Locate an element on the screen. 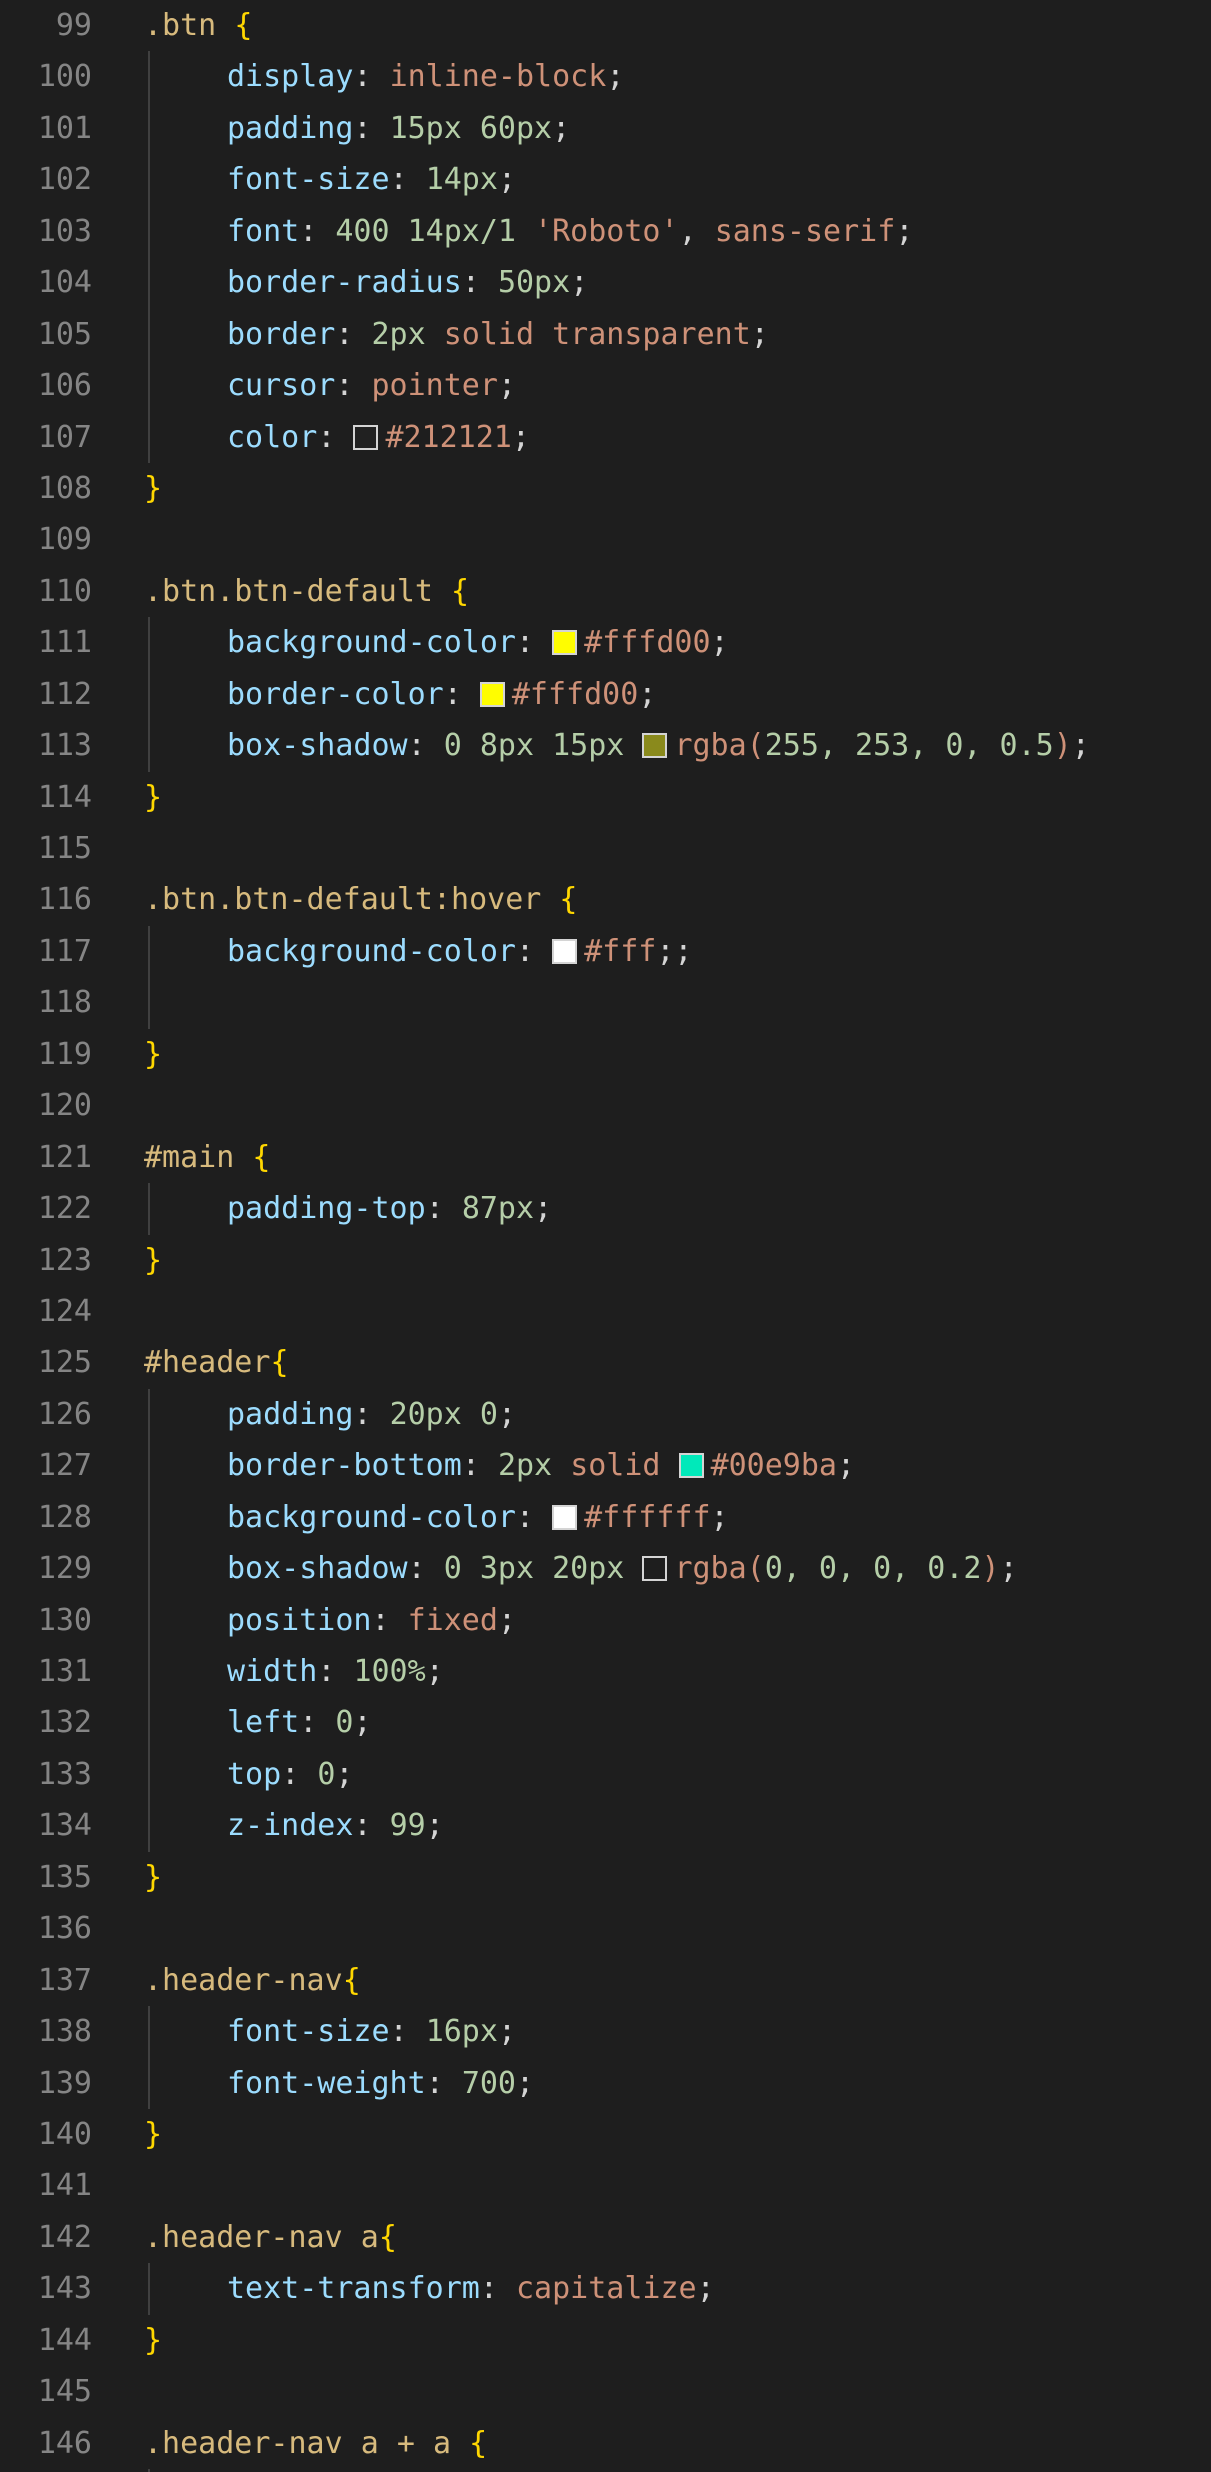 Image resolution: width=1211 pixels, height=2472 pixels. code-token: 16px is located at coordinates (461, 2032).